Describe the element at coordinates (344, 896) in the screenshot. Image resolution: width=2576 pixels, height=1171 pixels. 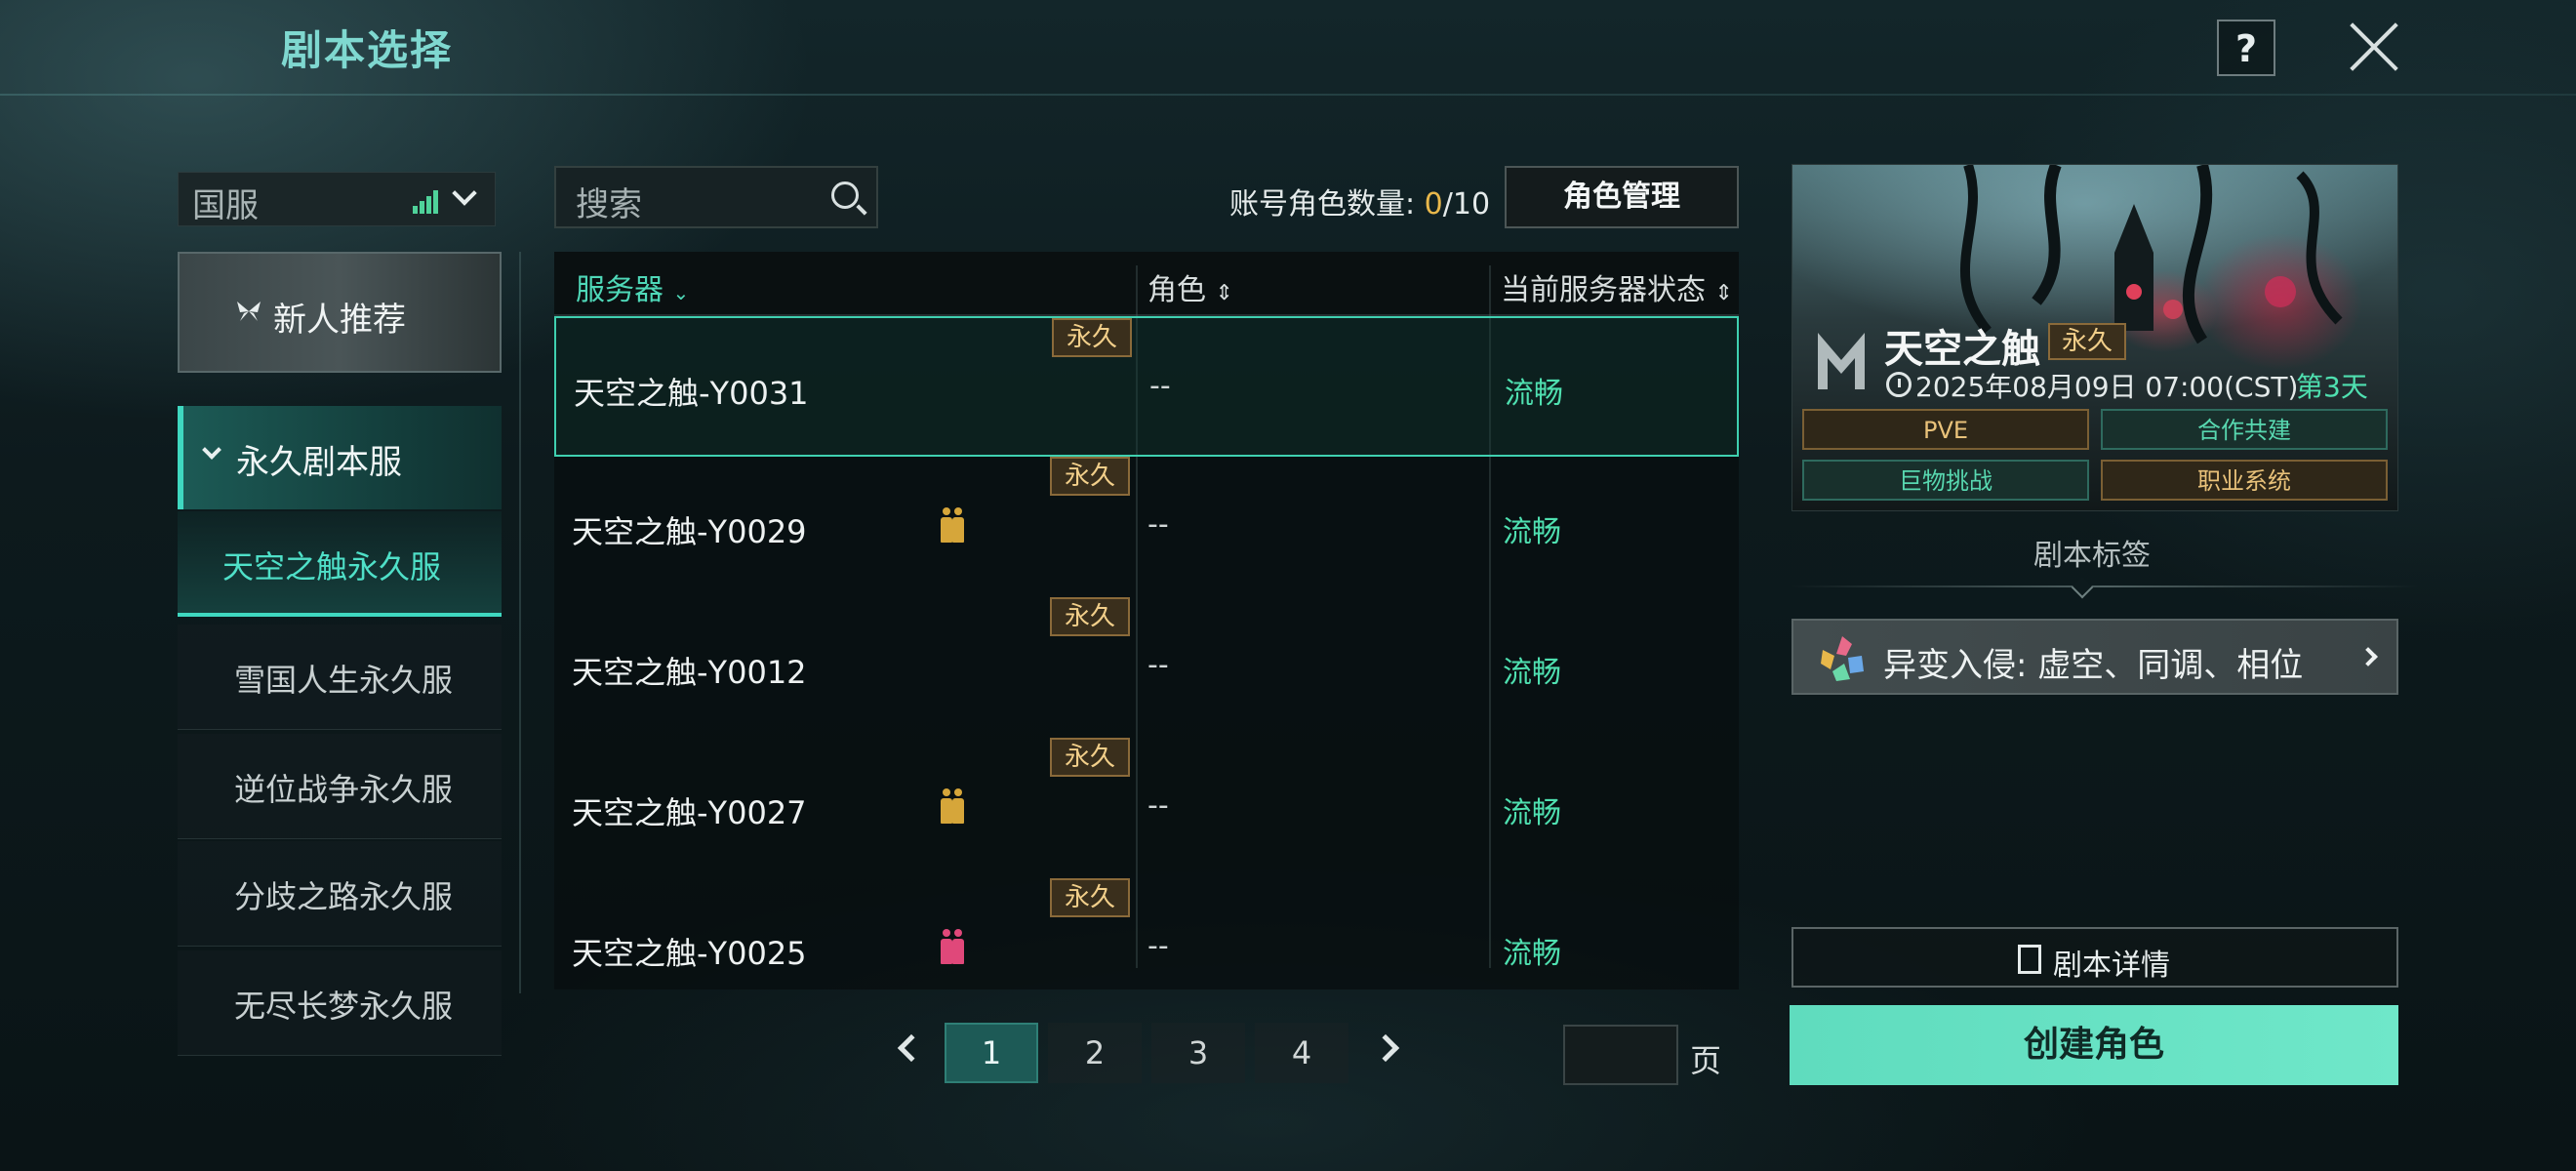
I see `sub-item-label: 分歧之路永久服` at that location.